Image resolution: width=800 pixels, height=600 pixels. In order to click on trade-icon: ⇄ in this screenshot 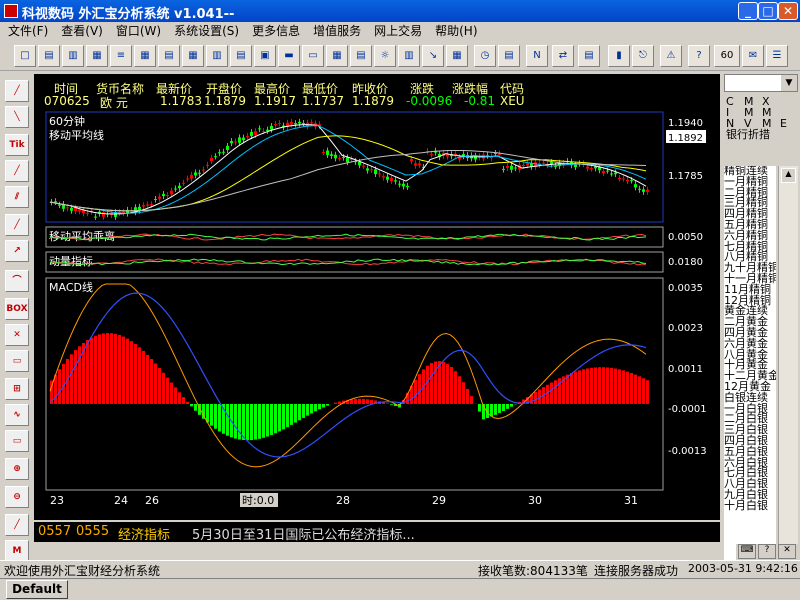, I will do `click(563, 56)`.